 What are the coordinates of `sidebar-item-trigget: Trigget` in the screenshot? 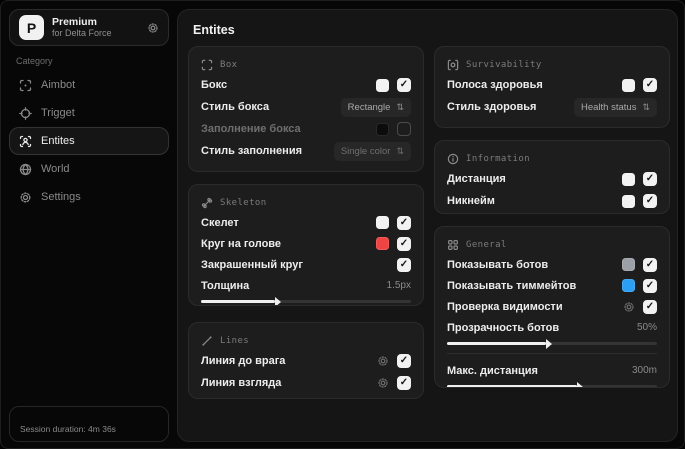 It's located at (89, 113).